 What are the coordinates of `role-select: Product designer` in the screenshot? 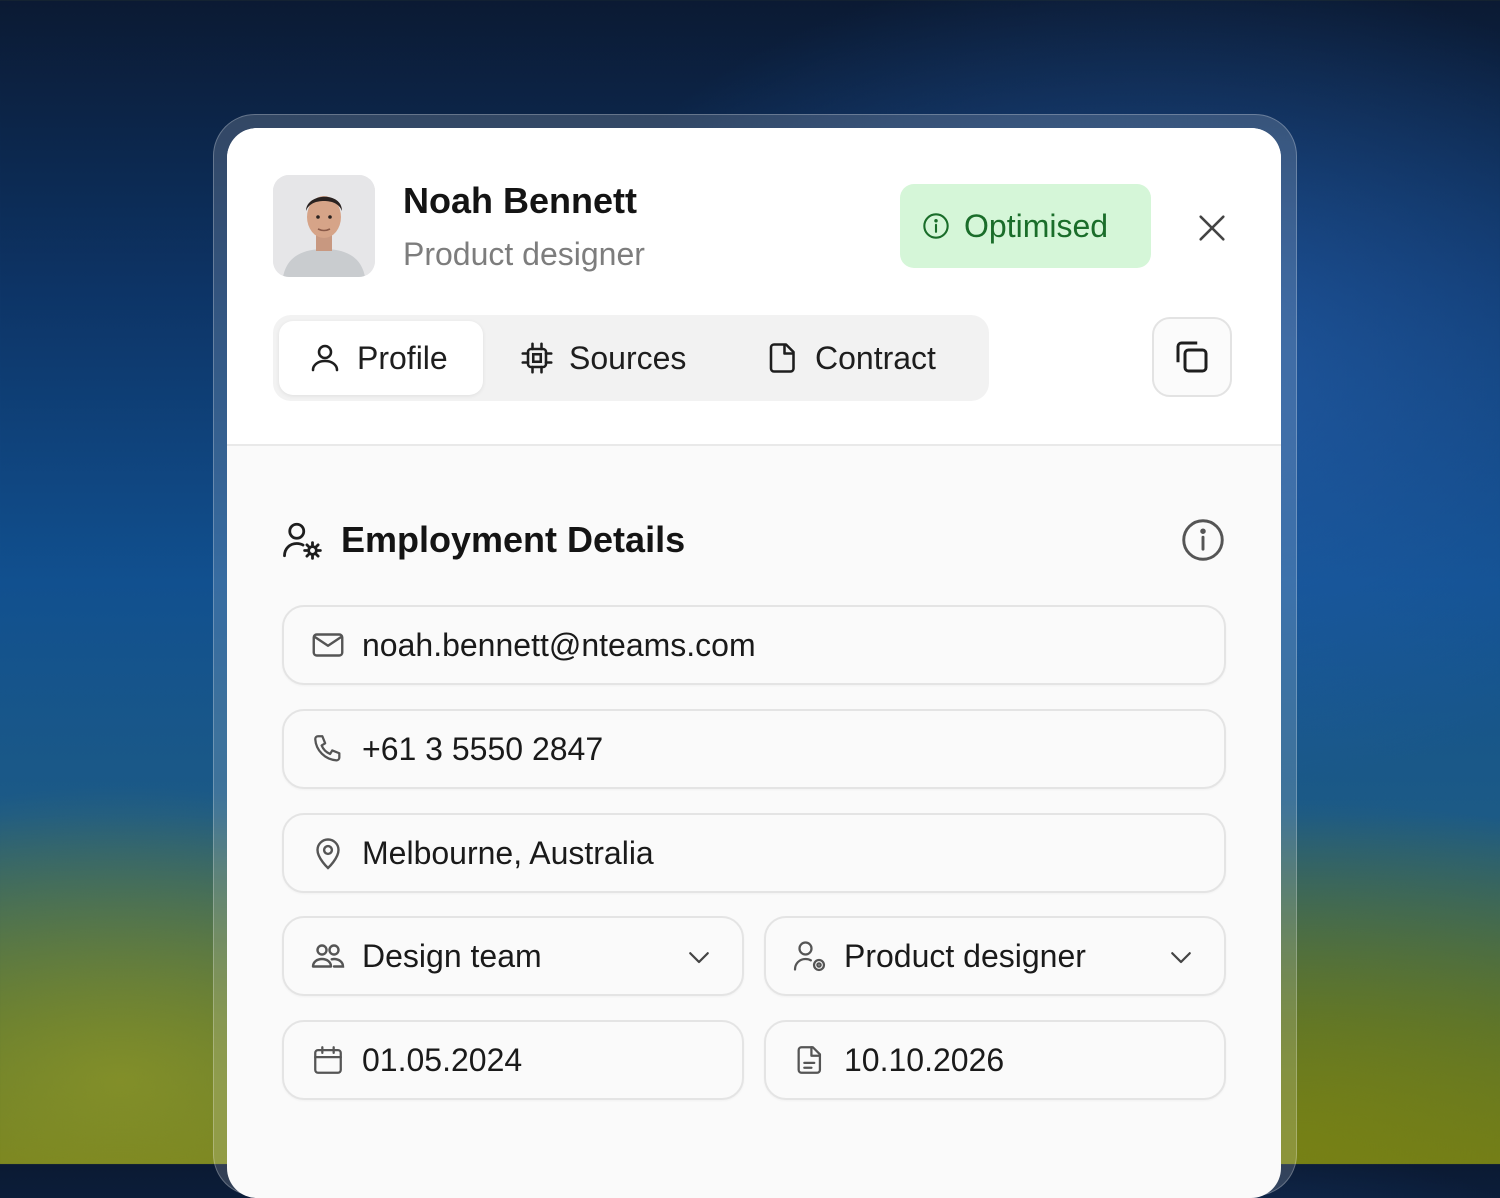 It's located at (995, 956).